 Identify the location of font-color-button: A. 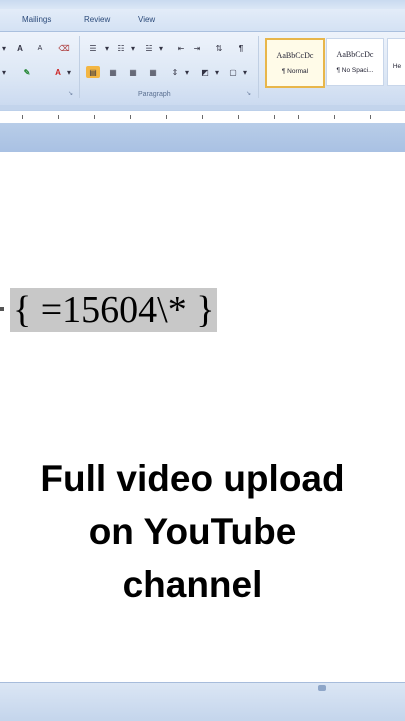
(58, 72).